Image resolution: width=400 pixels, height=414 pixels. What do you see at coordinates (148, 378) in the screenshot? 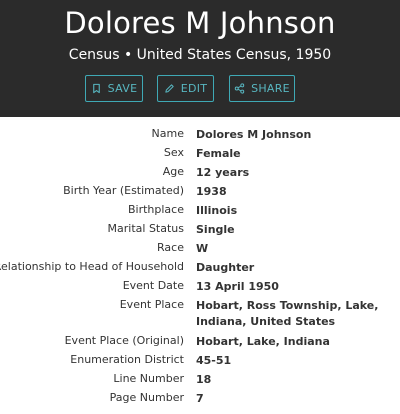
I see `detail-label: Line Number` at bounding box center [148, 378].